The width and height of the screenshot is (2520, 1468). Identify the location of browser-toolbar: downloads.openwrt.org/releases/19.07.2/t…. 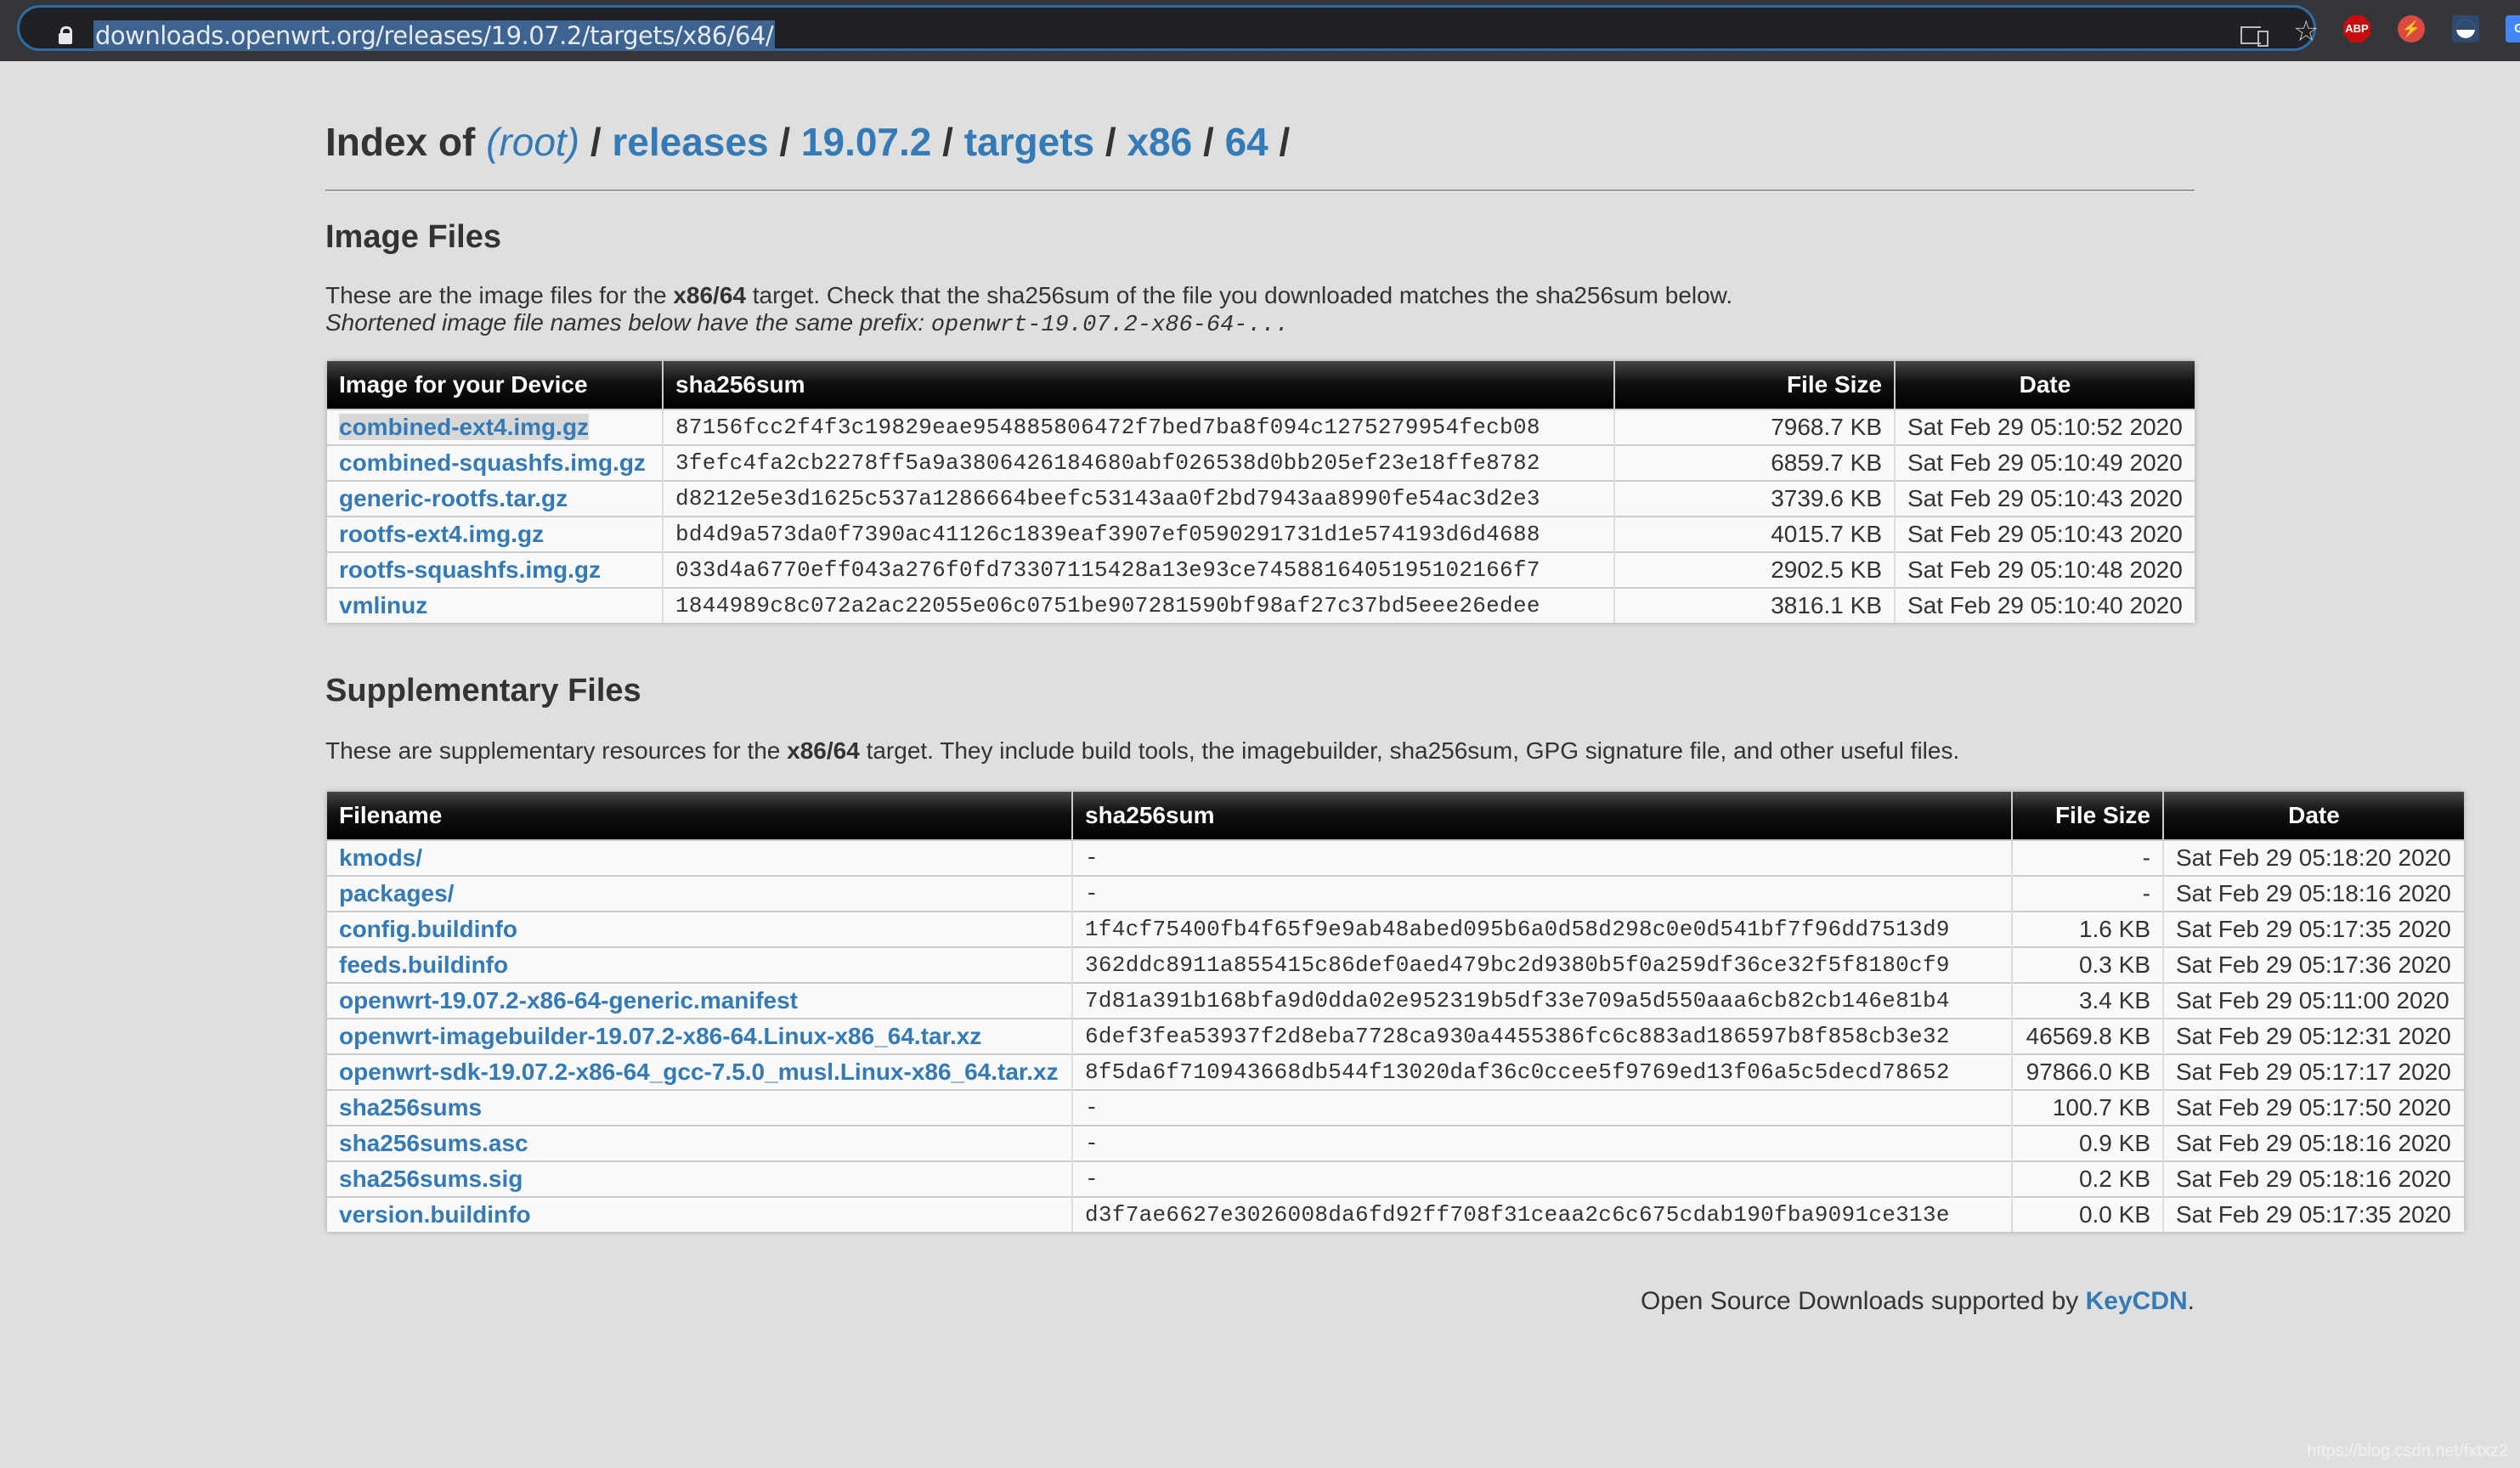
(1260, 31).